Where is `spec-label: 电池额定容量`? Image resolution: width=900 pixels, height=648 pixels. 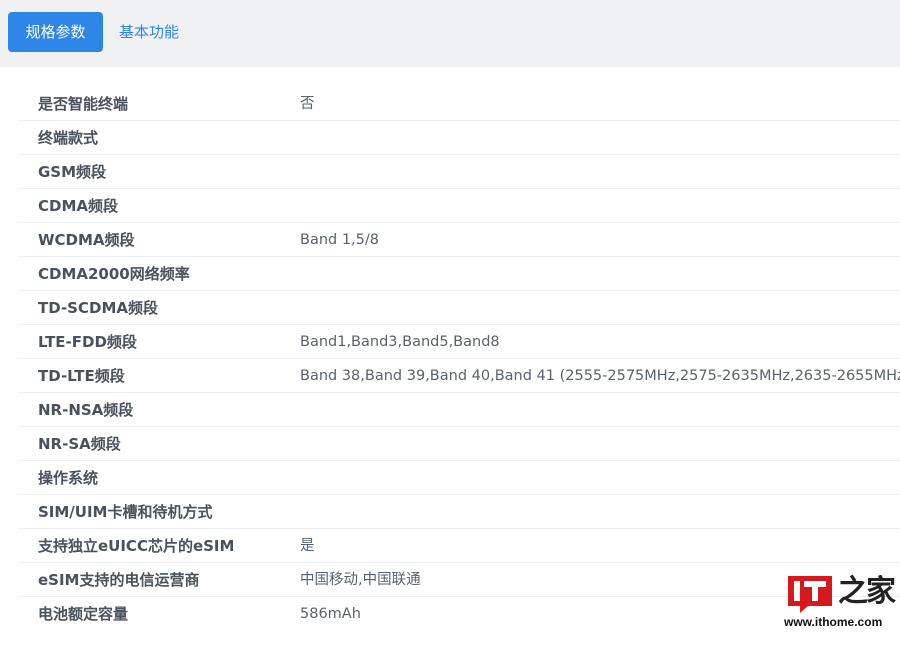 spec-label: 电池额定容量 is located at coordinates (83, 614).